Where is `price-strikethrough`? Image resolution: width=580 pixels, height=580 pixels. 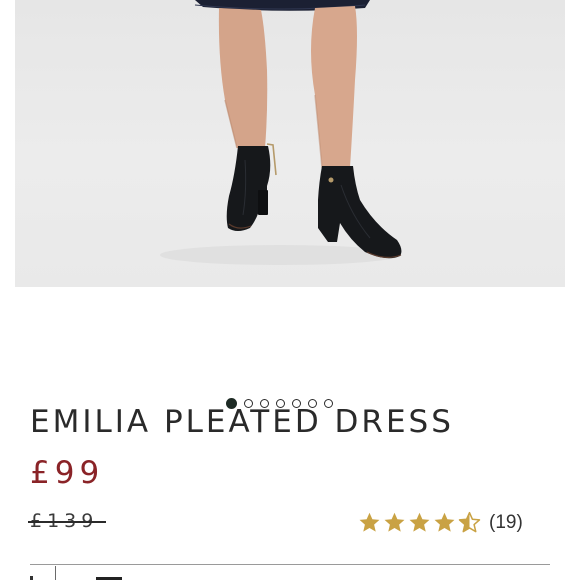 price-strikethrough is located at coordinates (67, 522).